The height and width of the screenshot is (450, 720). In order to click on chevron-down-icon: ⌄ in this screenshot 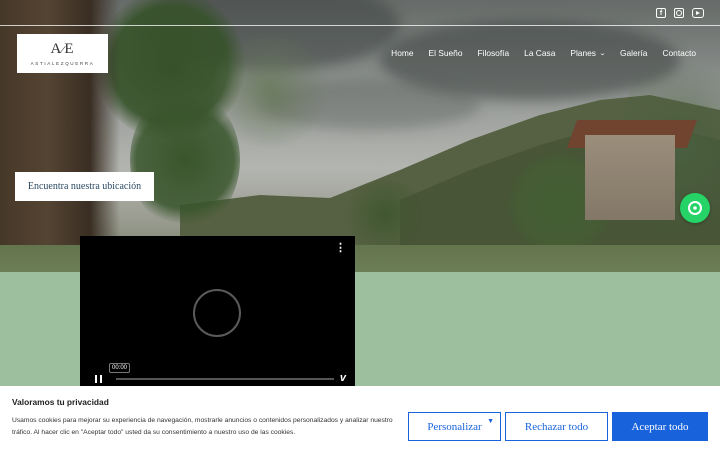, I will do `click(602, 53)`.